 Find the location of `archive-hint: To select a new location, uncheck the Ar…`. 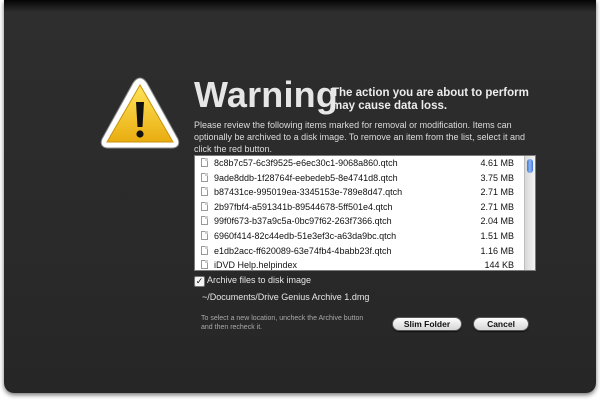

archive-hint: To select a new location, uncheck the Ar… is located at coordinates (282, 323).